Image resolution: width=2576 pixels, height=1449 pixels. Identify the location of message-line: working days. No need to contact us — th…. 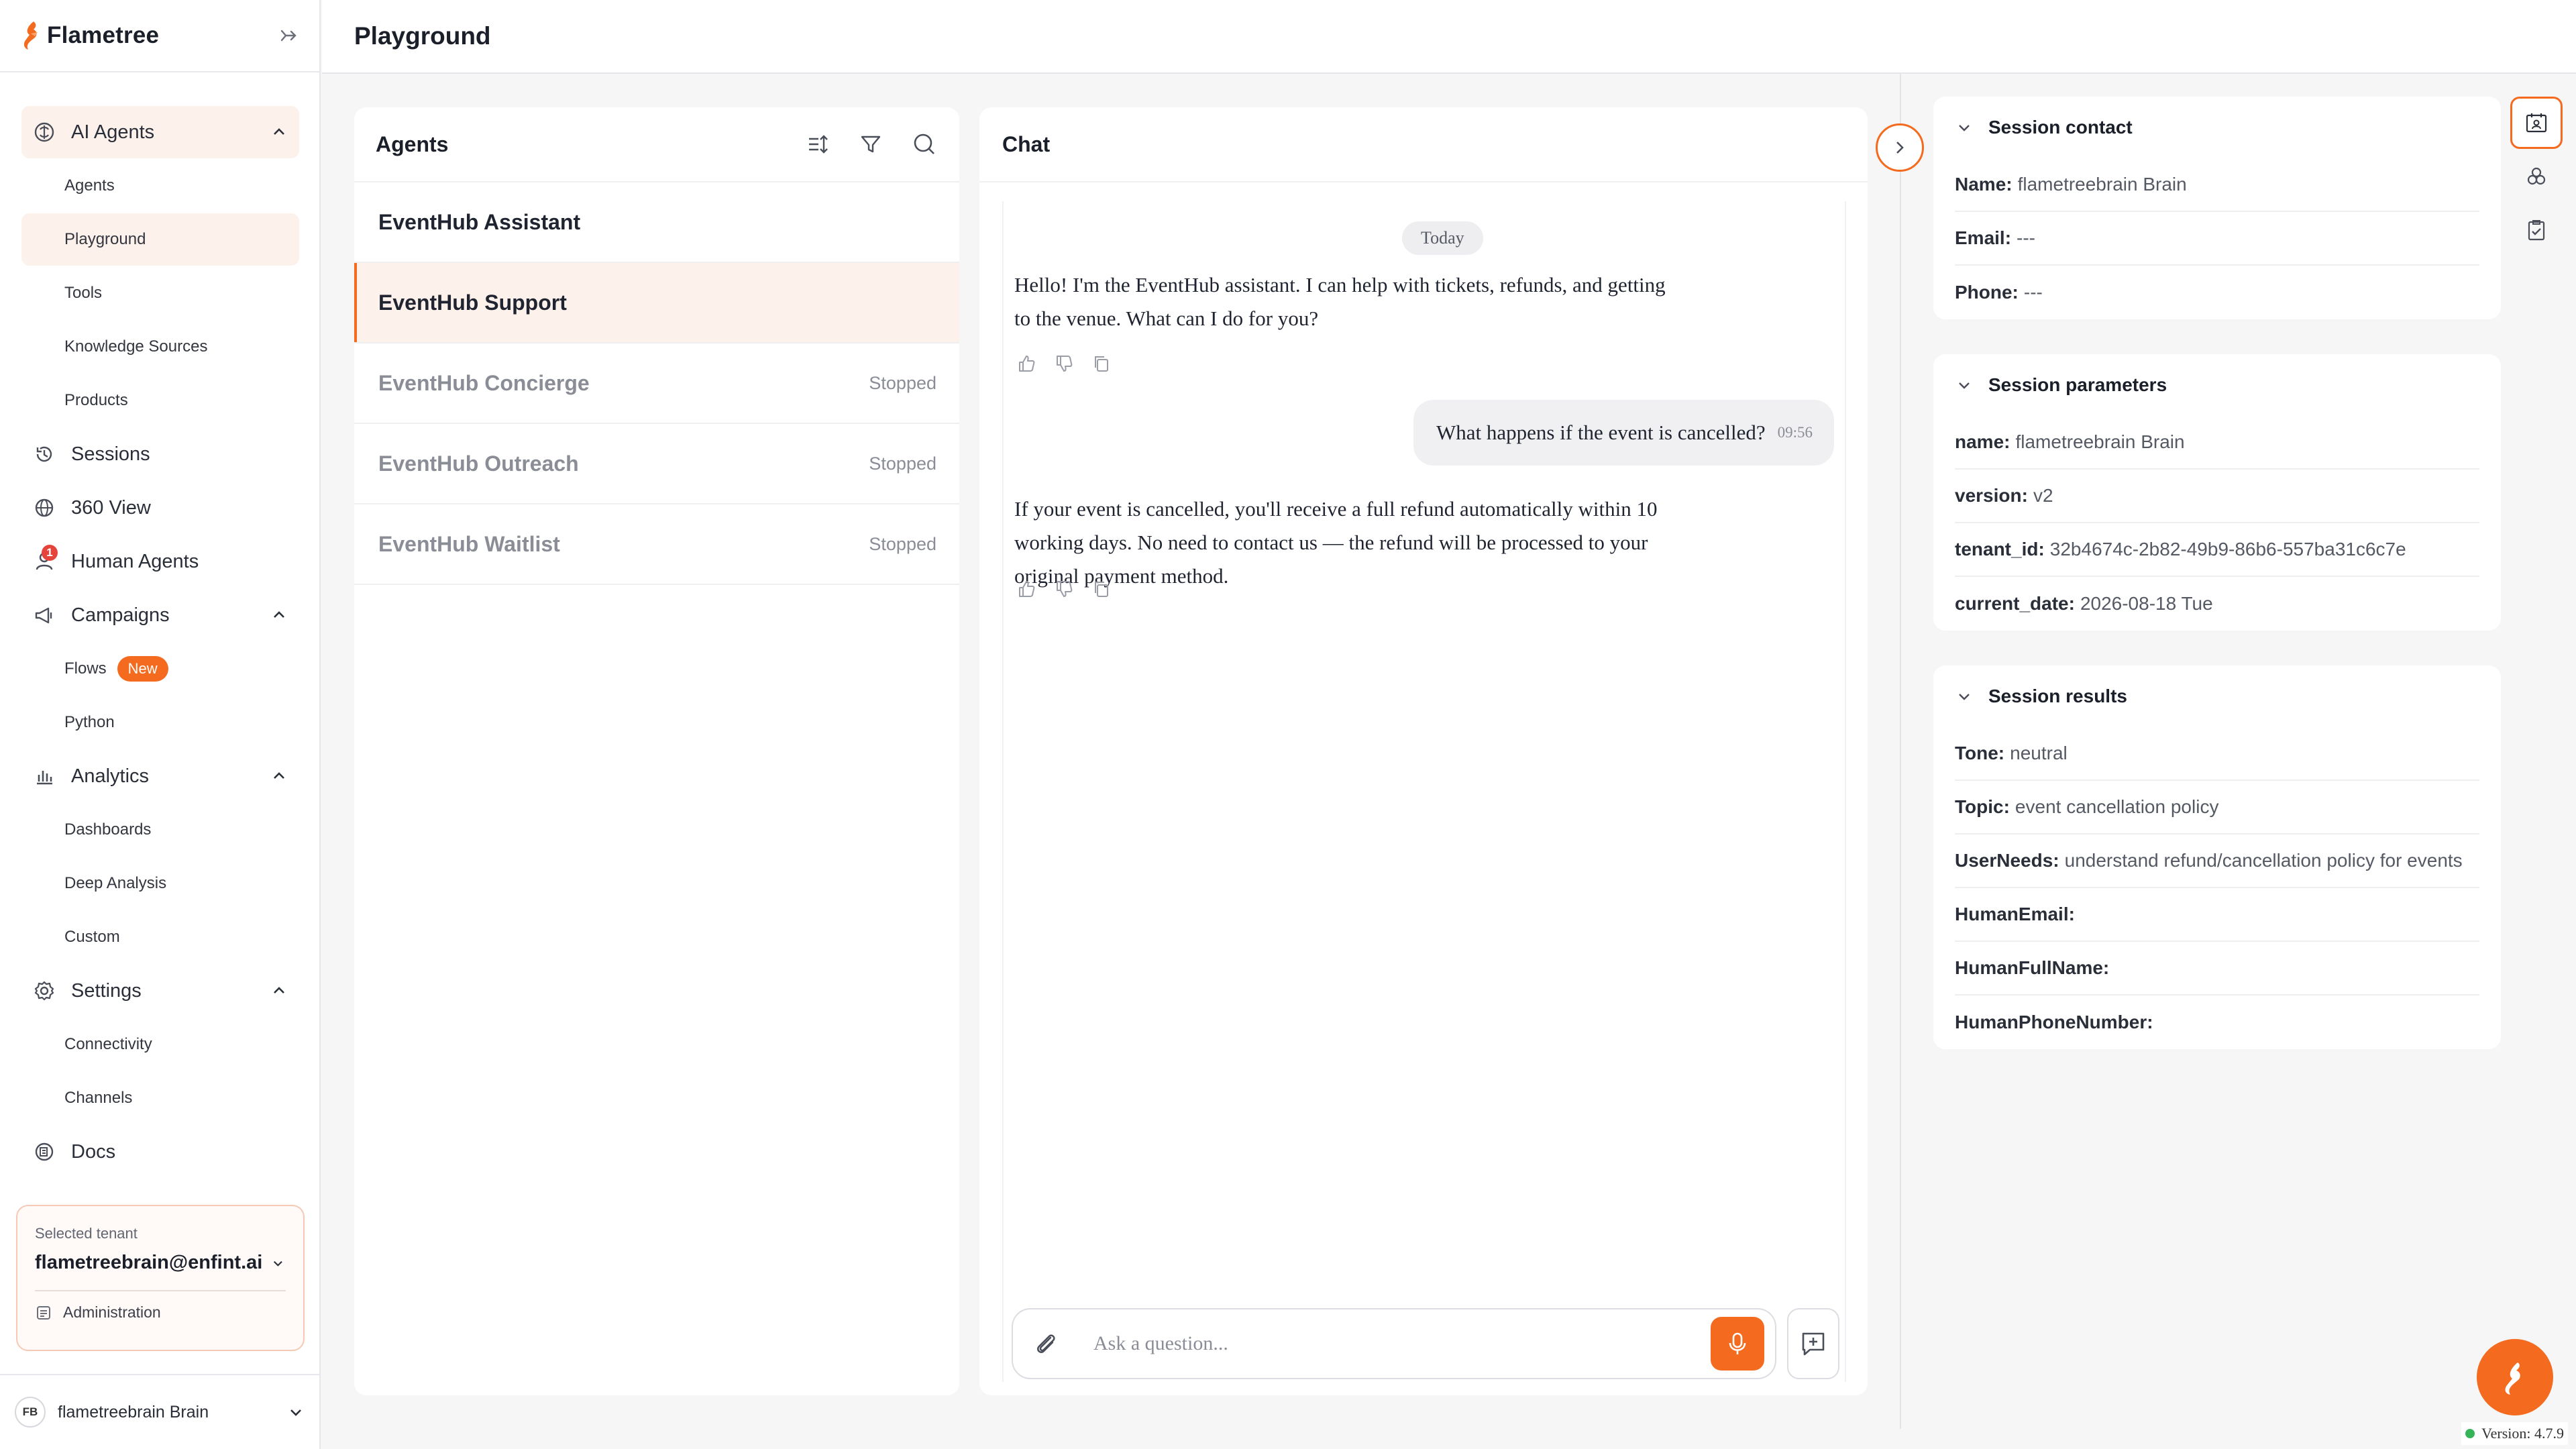
(1331, 542).